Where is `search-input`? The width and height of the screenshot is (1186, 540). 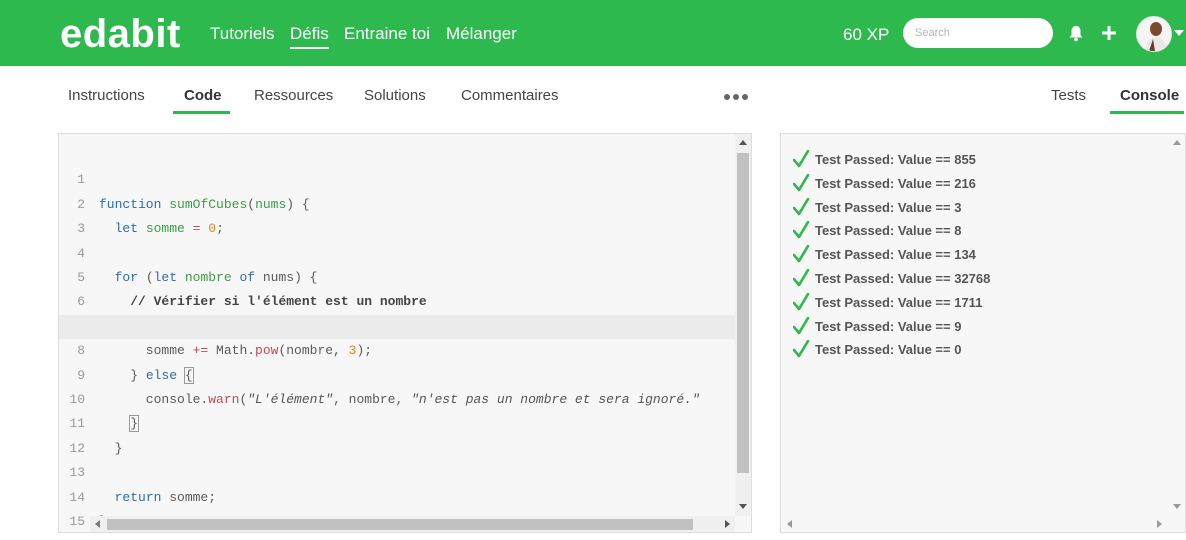
search-input is located at coordinates (978, 33).